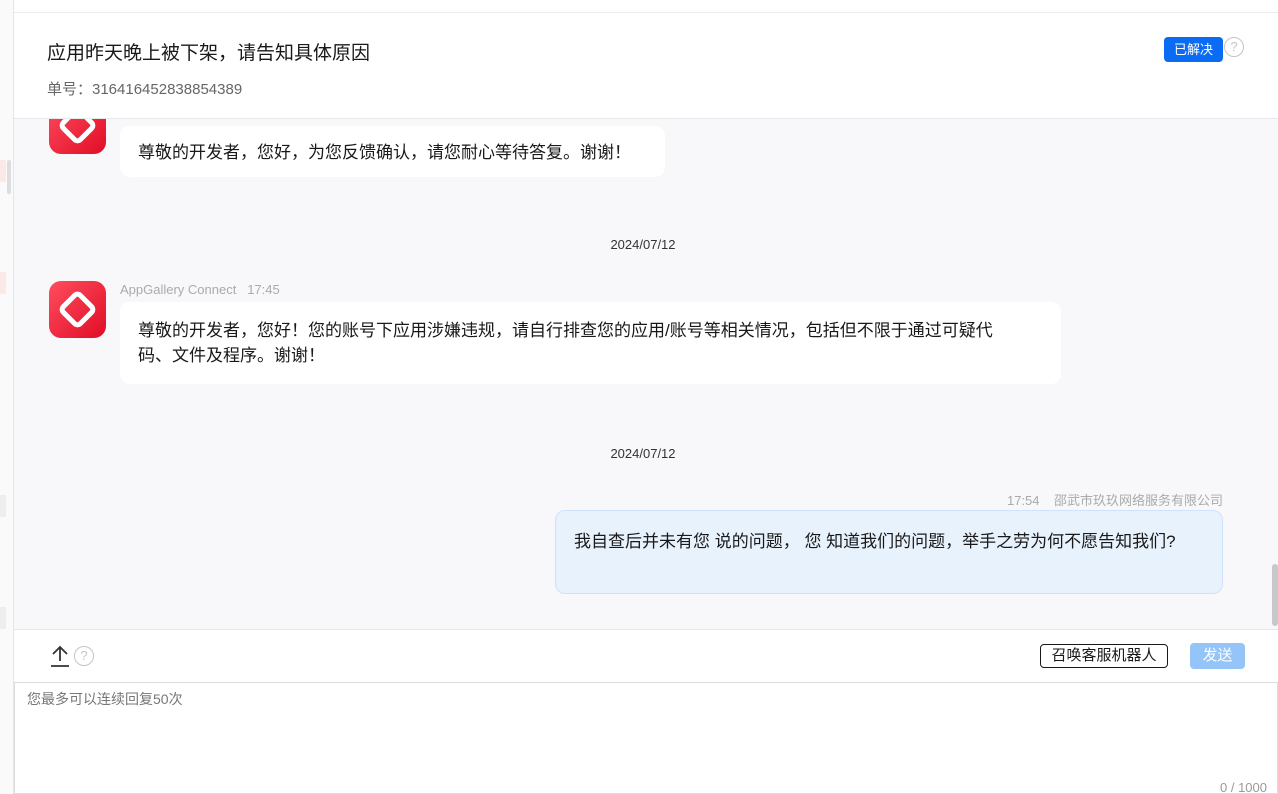 The width and height of the screenshot is (1278, 794). What do you see at coordinates (1023, 500) in the screenshot?
I see `message-time: 17:54` at bounding box center [1023, 500].